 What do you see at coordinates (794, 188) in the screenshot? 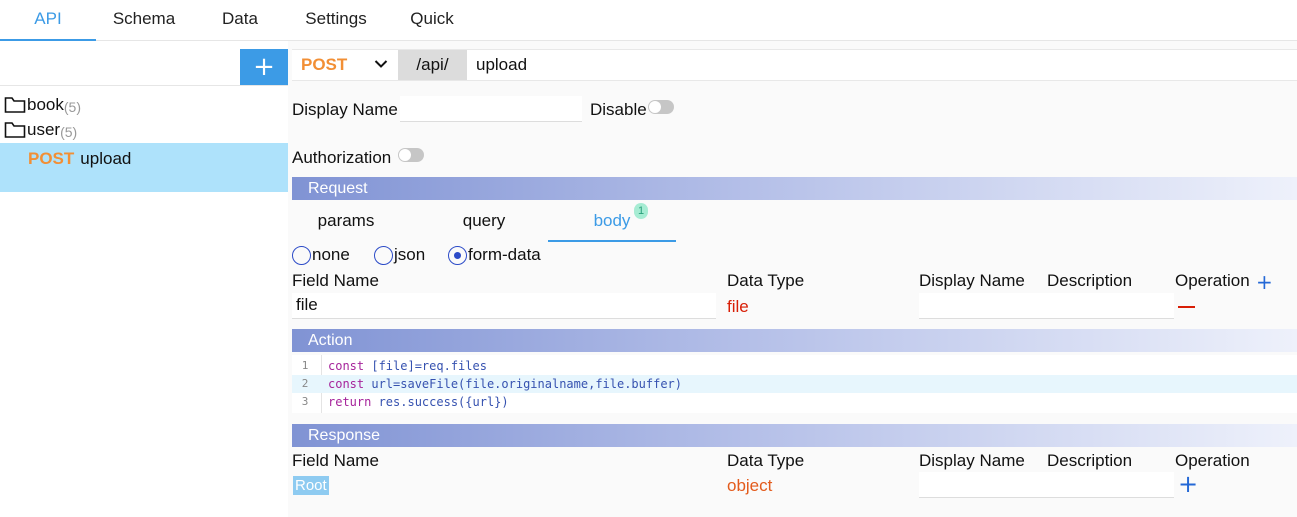
I see `request-section-header: Request` at bounding box center [794, 188].